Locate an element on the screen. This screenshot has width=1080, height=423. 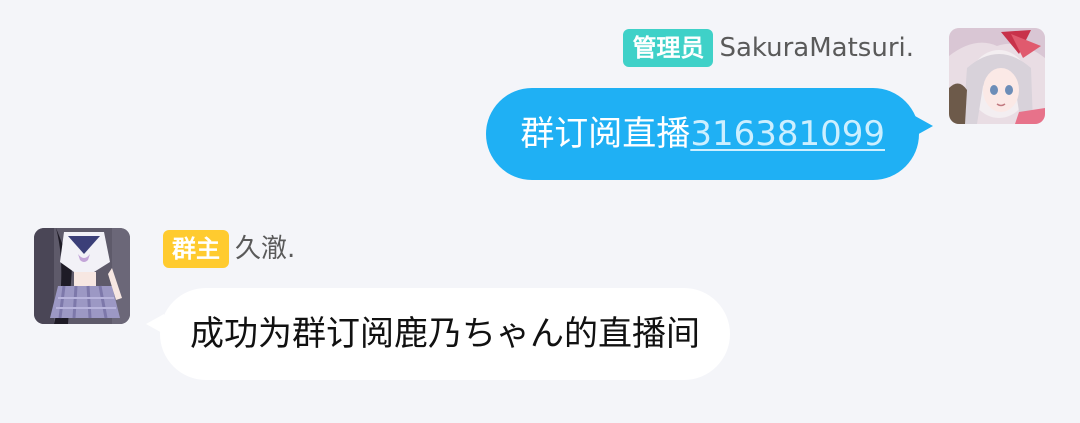
anime-girl-avatar-icon is located at coordinates (997, 76).